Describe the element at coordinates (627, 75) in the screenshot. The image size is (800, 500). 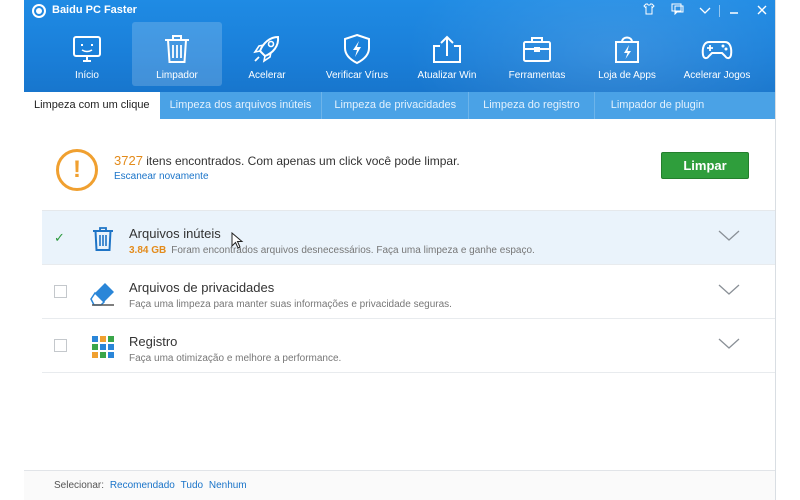
I see `nav-label: Loja de Apps` at that location.